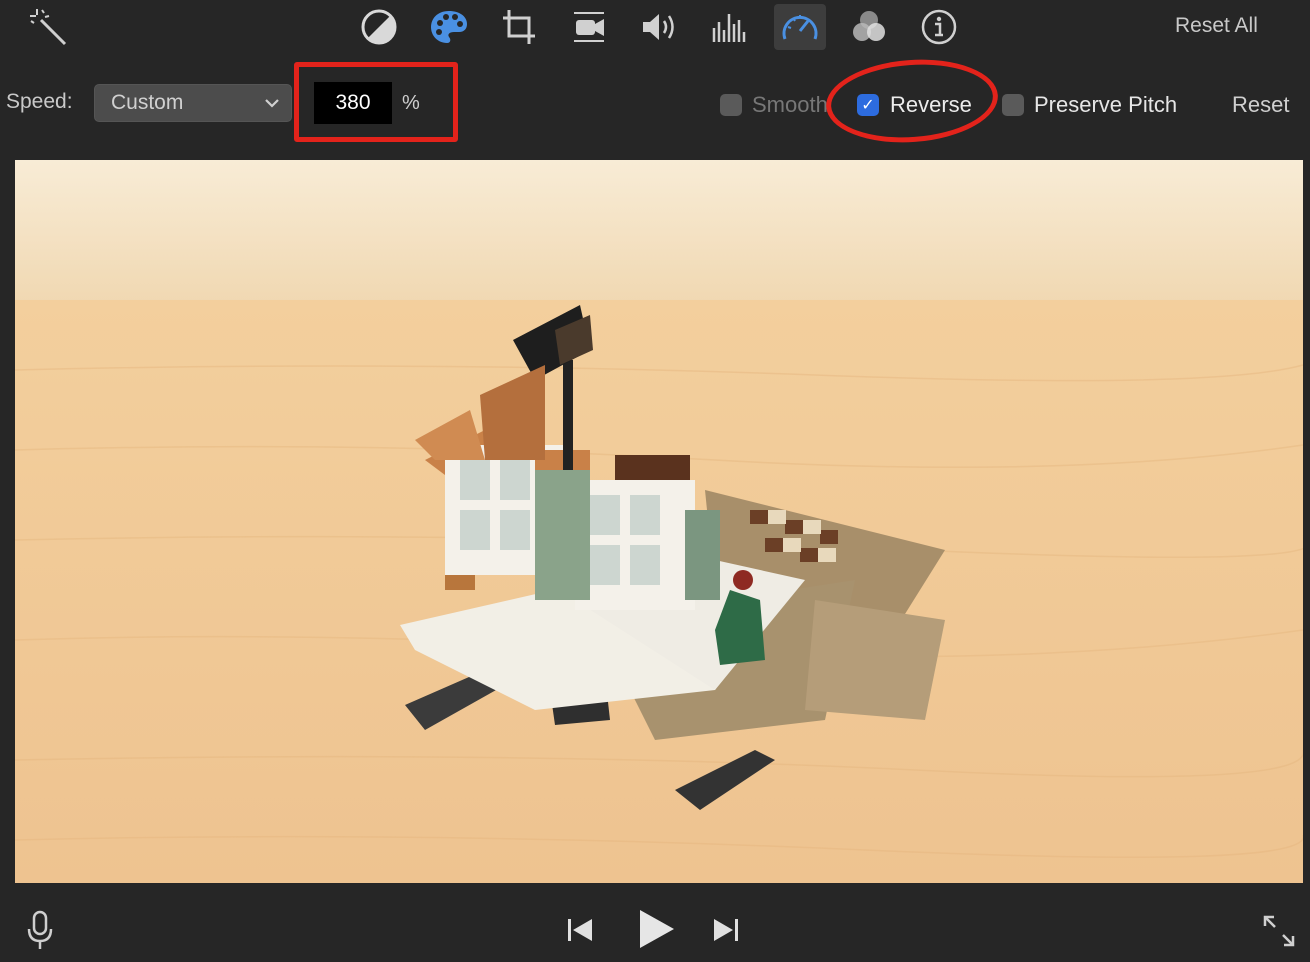 This screenshot has width=1310, height=962. What do you see at coordinates (48, 27) in the screenshot?
I see `magic-wand-icon` at bounding box center [48, 27].